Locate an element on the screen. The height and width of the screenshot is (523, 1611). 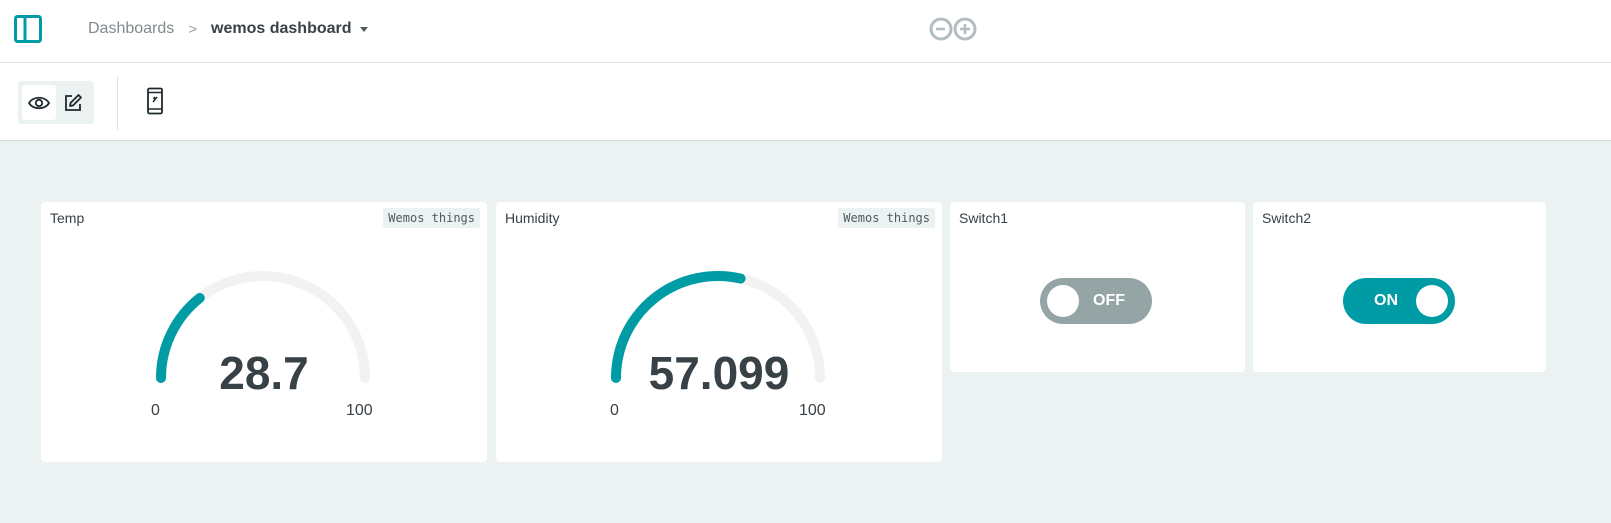
sidebar-toggle-icon is located at coordinates (28, 29).